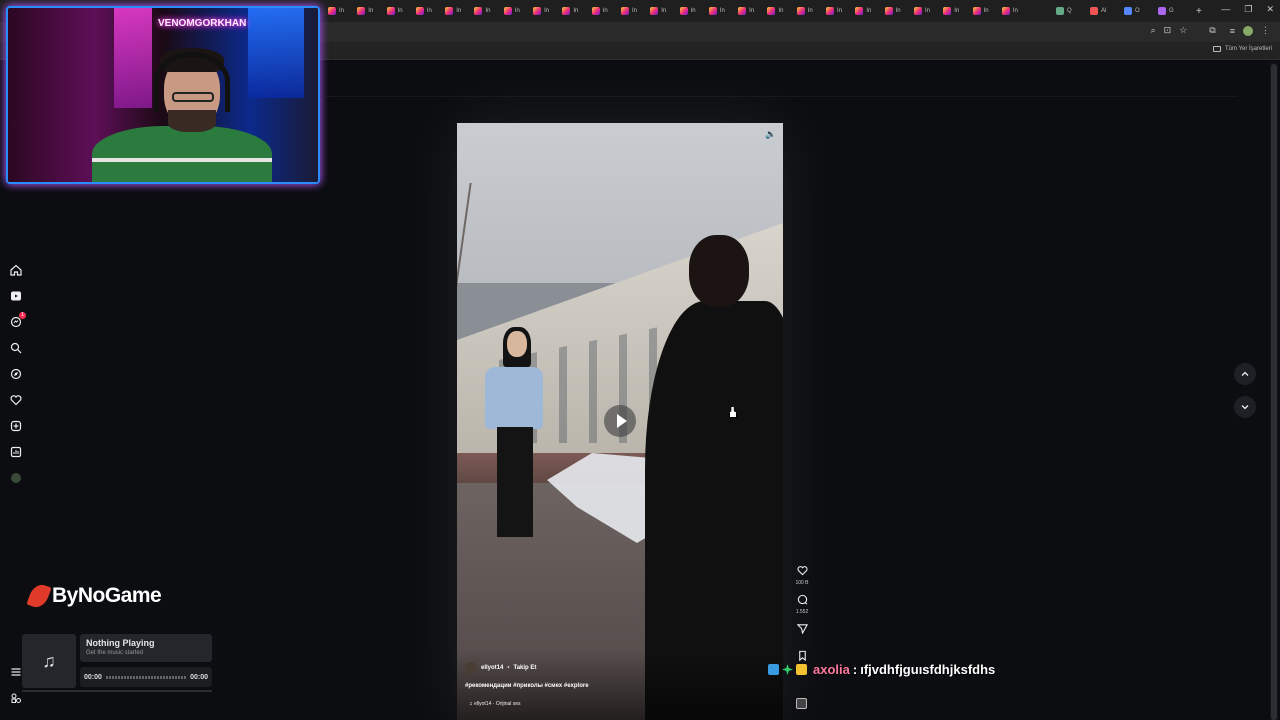 This screenshot has width=1280, height=720. Describe the element at coordinates (17, 321) in the screenshot. I see `messages-icon: 1` at that location.